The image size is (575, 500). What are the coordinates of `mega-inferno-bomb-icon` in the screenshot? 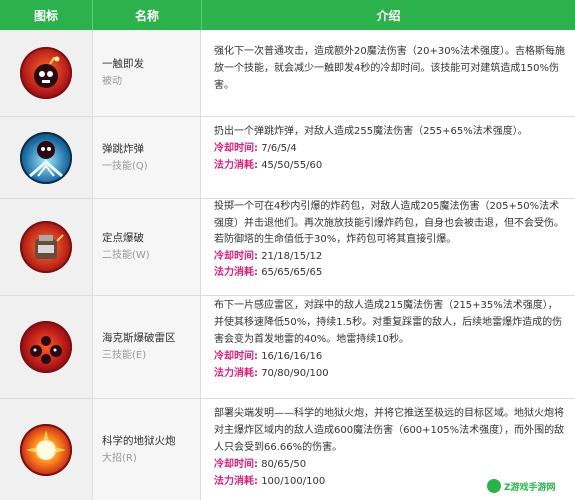 It's located at (46, 449).